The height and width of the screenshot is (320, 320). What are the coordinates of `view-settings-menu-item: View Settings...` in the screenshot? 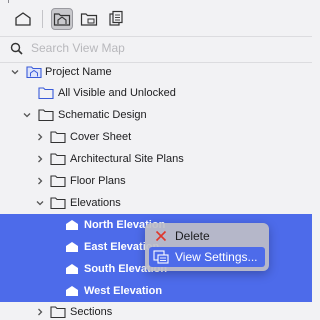 It's located at (207, 257).